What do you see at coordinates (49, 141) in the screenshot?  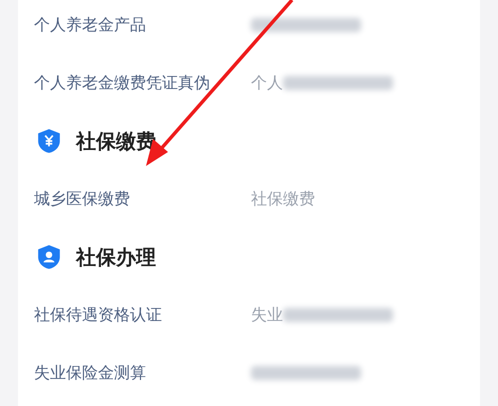 I see `shield-yen-icon` at bounding box center [49, 141].